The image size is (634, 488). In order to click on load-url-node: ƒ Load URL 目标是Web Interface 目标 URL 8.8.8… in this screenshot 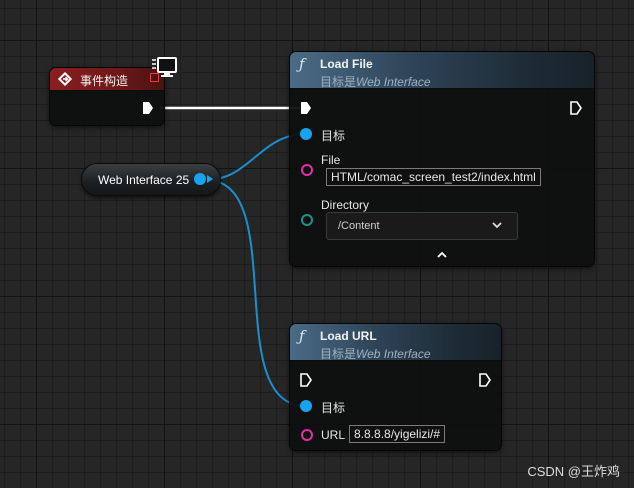, I will do `click(395, 387)`.